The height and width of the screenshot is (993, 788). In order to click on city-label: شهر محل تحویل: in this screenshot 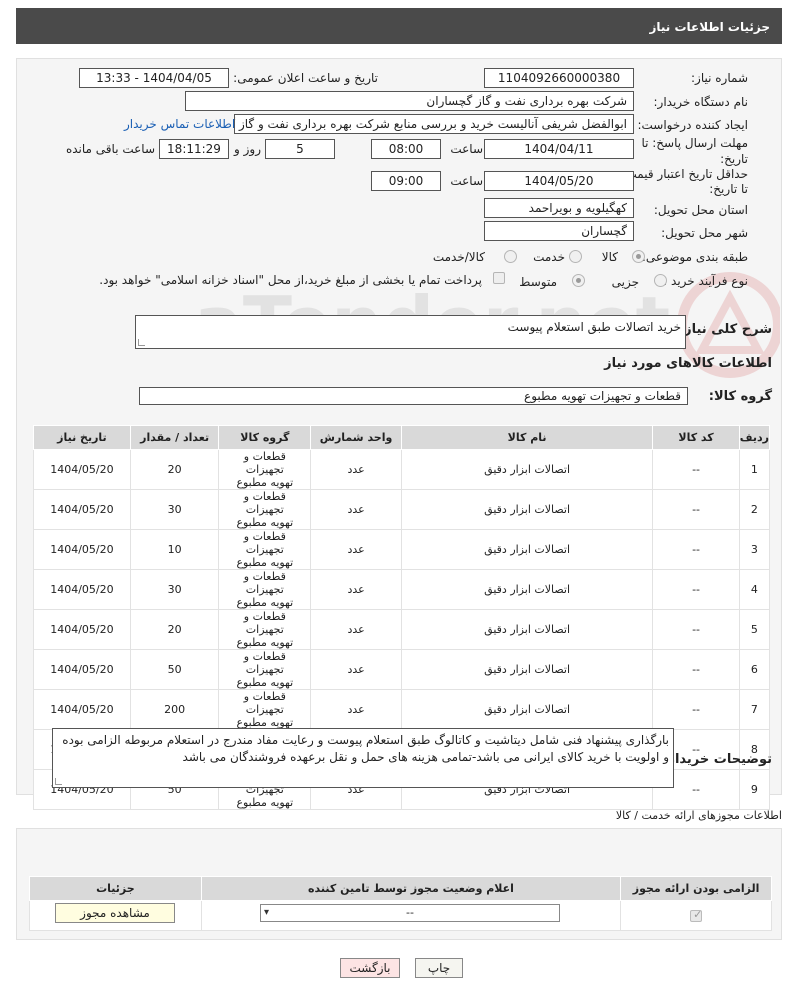, I will do `click(704, 233)`.